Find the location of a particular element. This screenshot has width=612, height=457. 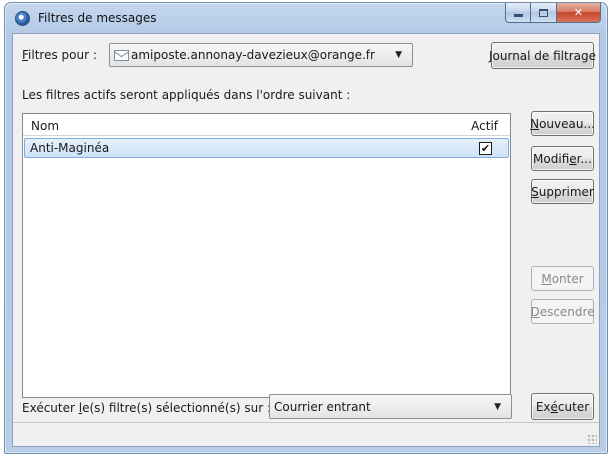

filter-log-button: Journal de filtrage is located at coordinates (542, 55).